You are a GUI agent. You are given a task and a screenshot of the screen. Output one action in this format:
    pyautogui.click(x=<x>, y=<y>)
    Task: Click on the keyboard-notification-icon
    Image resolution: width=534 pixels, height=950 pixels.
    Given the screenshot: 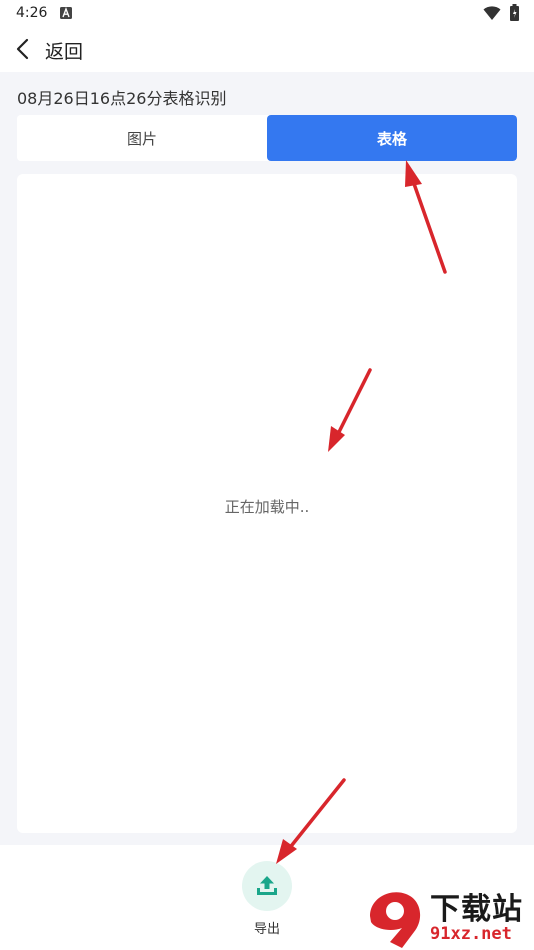 What is the action you would take?
    pyautogui.click(x=66, y=13)
    